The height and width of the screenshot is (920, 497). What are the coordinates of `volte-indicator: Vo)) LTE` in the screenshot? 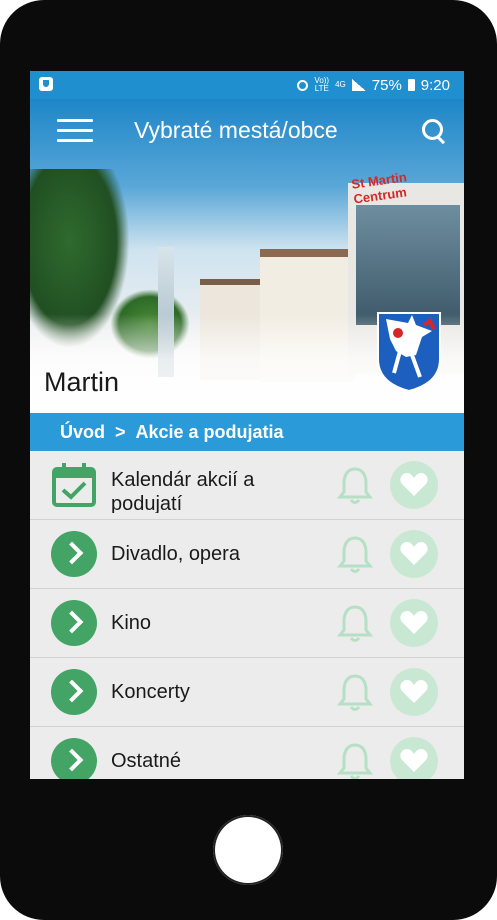 It's located at (321, 85).